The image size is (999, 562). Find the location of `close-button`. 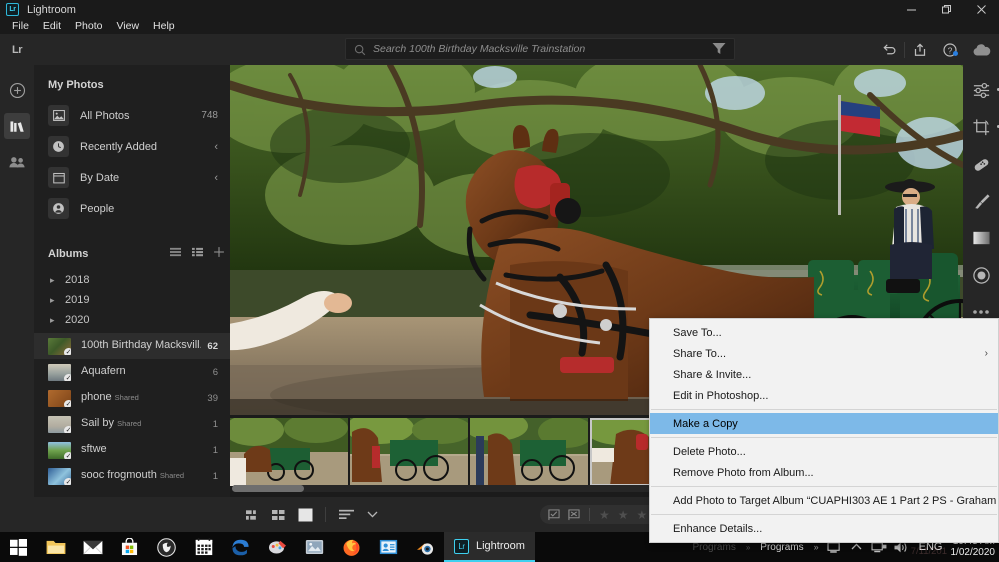

close-button is located at coordinates (981, 9).